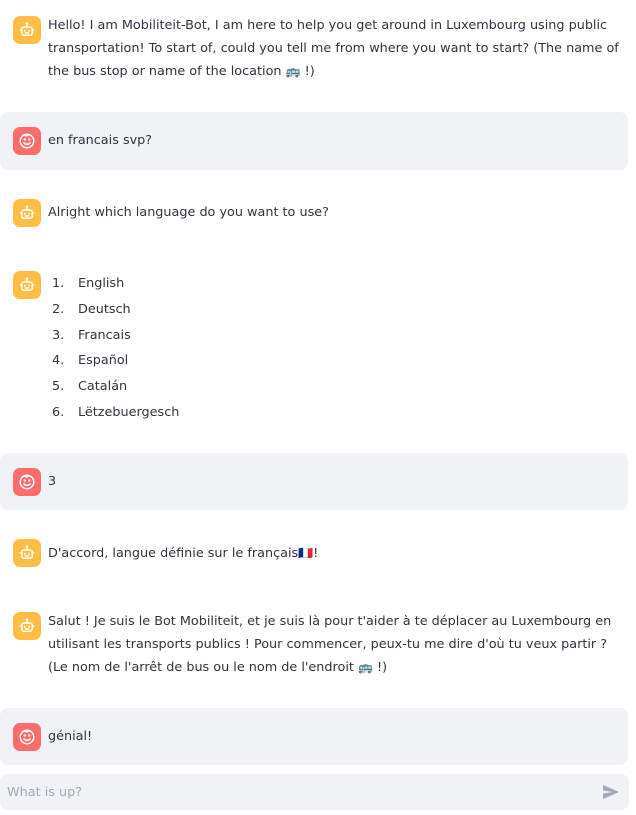  I want to click on chat-message-user: génial!, so click(314, 736).